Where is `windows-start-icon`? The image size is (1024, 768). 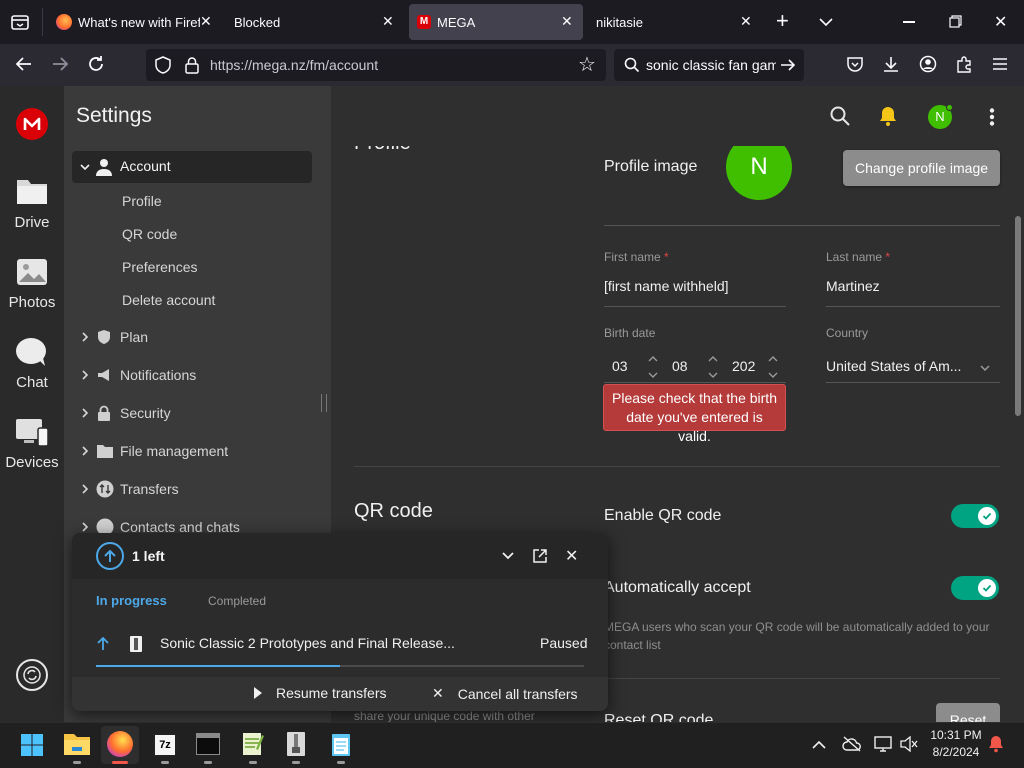 windows-start-icon is located at coordinates (32, 745).